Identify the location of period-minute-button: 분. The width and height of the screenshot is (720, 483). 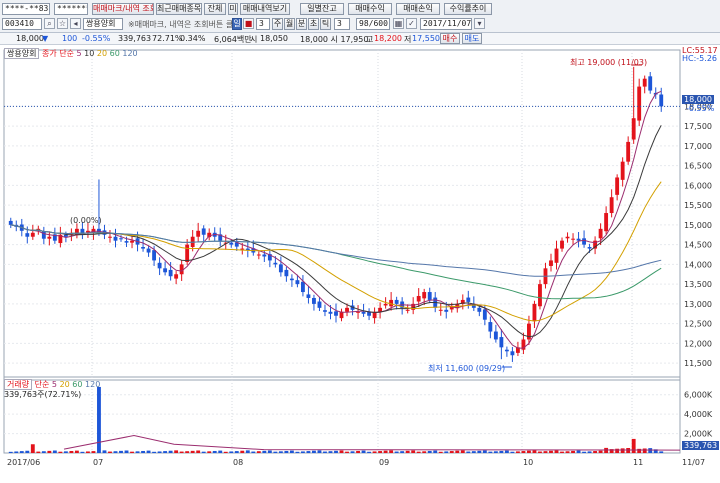
(301, 24).